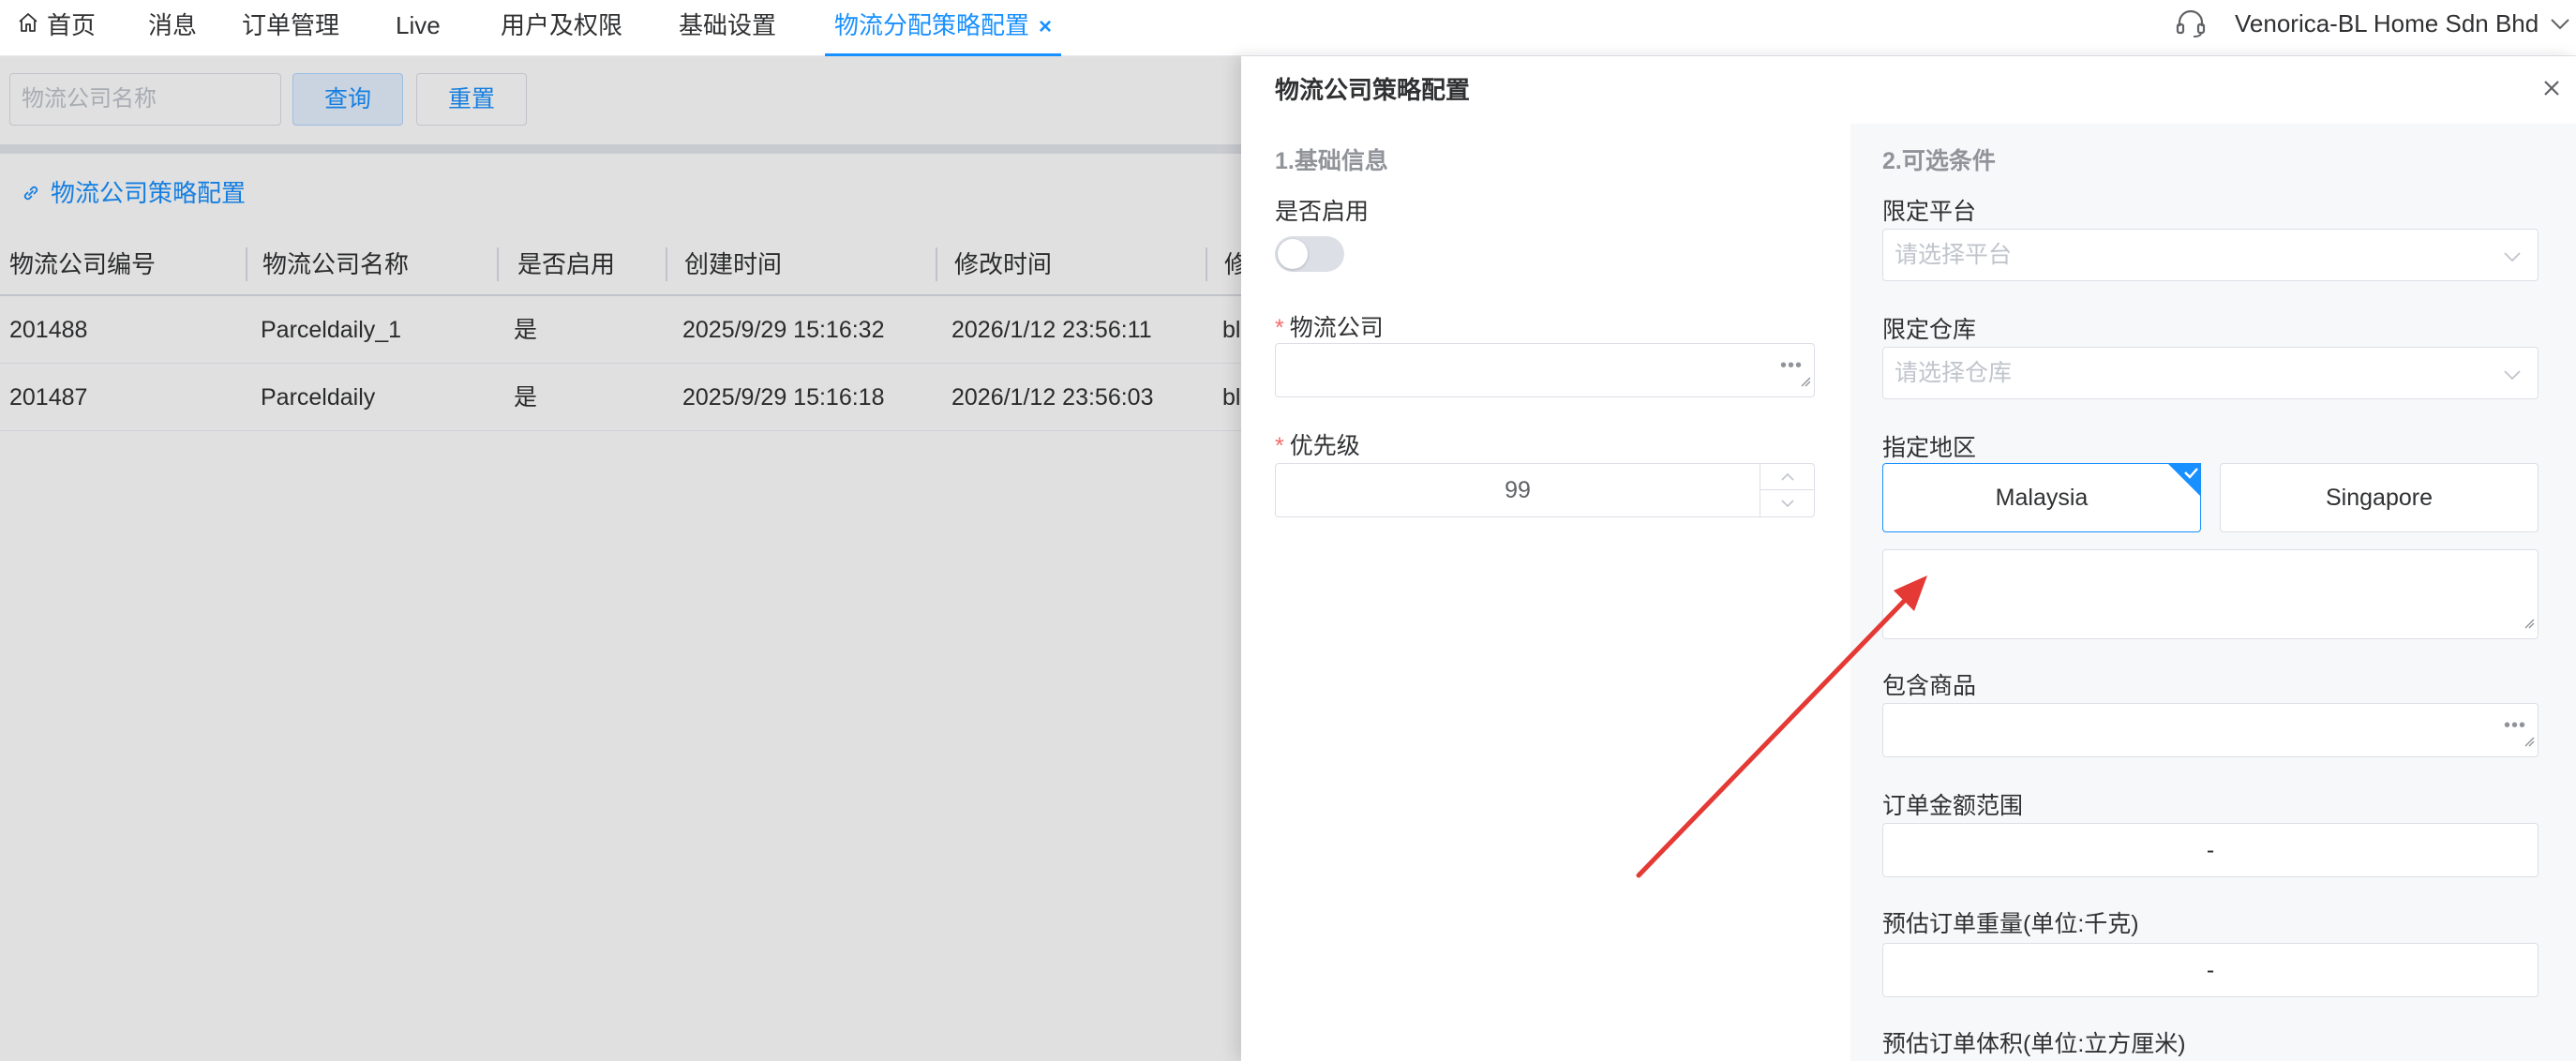 This screenshot has height=1061, width=2576. I want to click on company-name: Venorica-BL Home Sdn Bhd, so click(2387, 25).